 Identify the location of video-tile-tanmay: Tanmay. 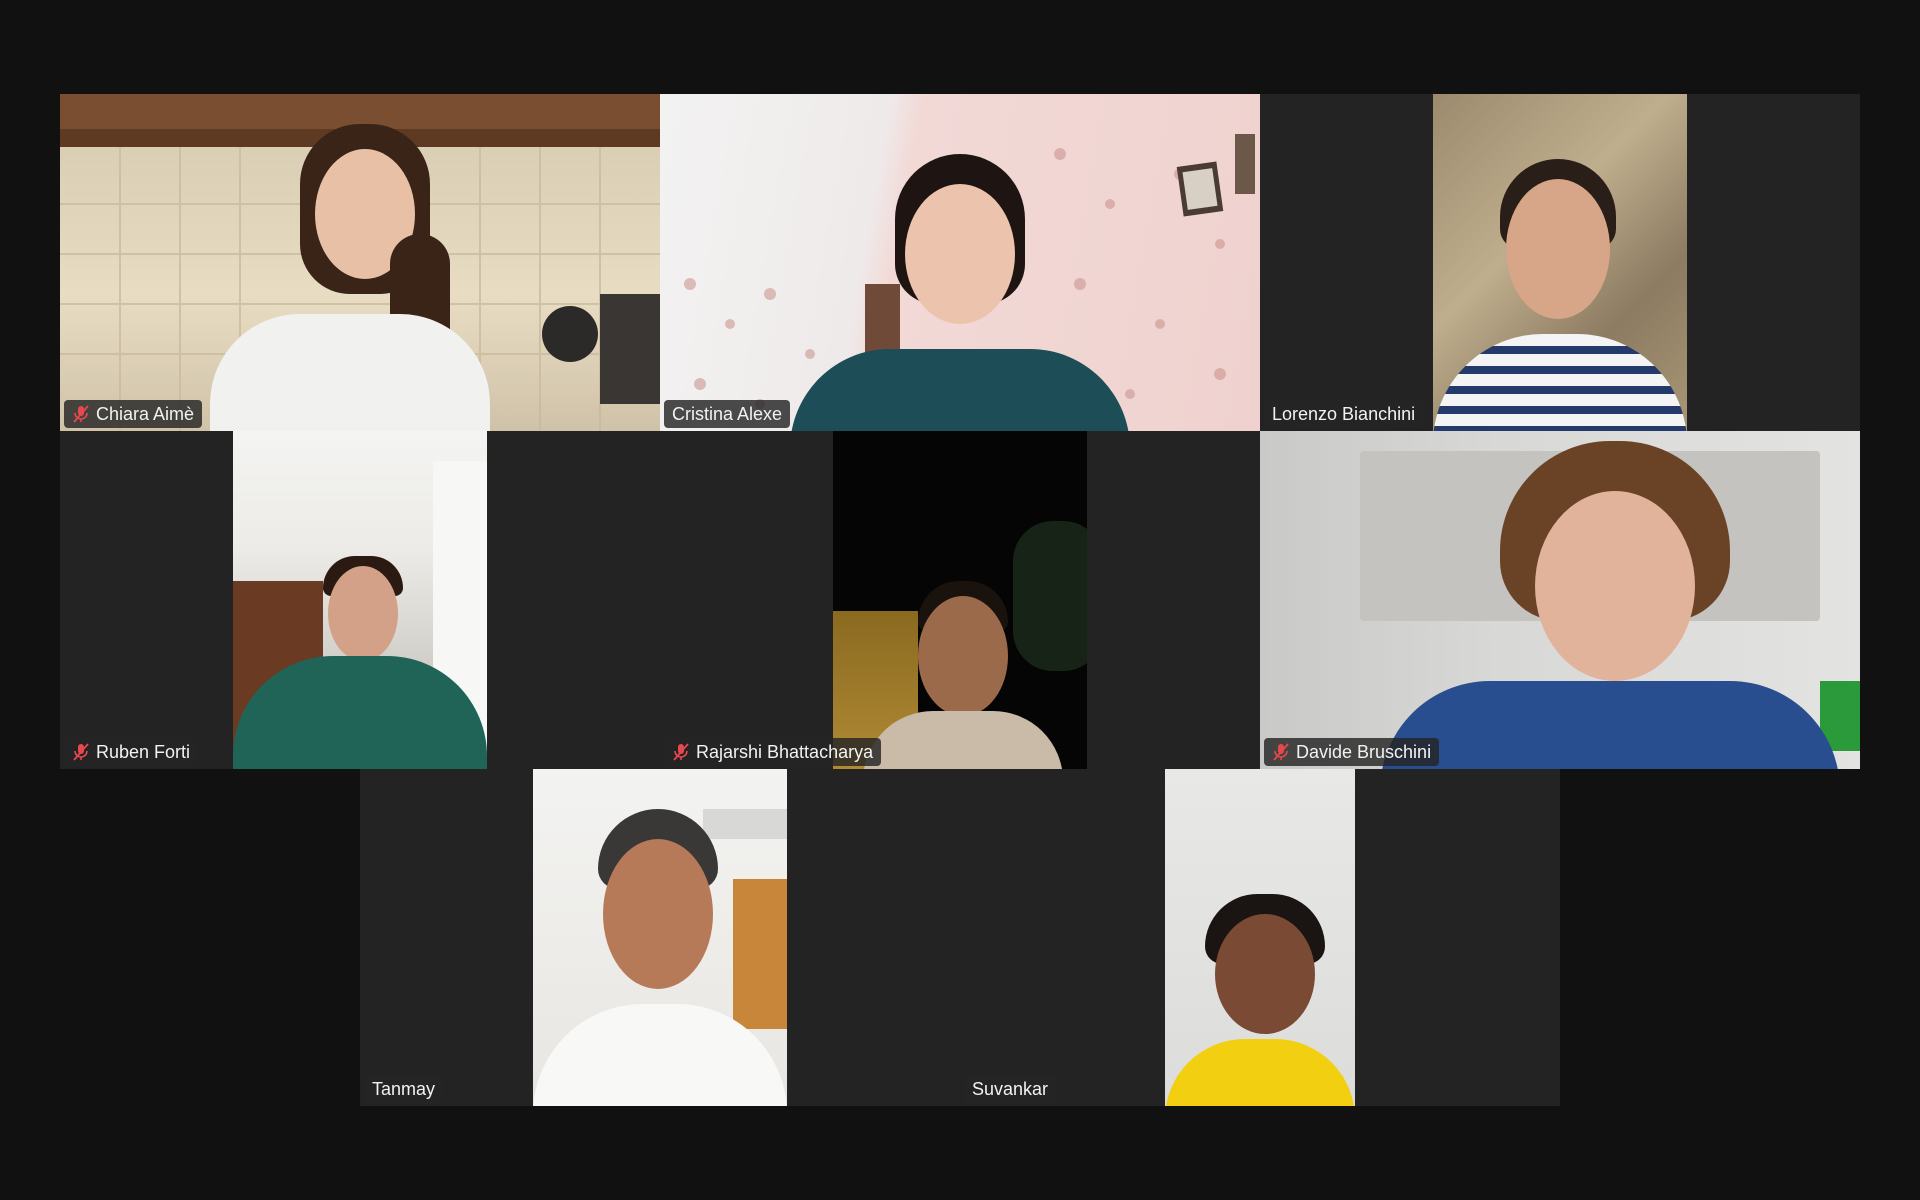
(660, 937).